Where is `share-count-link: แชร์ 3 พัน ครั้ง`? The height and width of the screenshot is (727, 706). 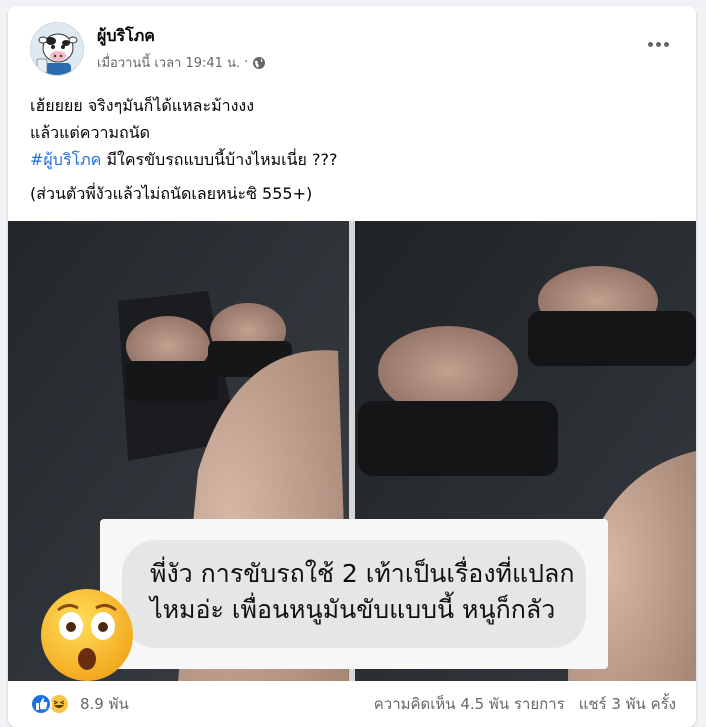
share-count-link: แชร์ 3 พัน ครั้ง is located at coordinates (627, 704).